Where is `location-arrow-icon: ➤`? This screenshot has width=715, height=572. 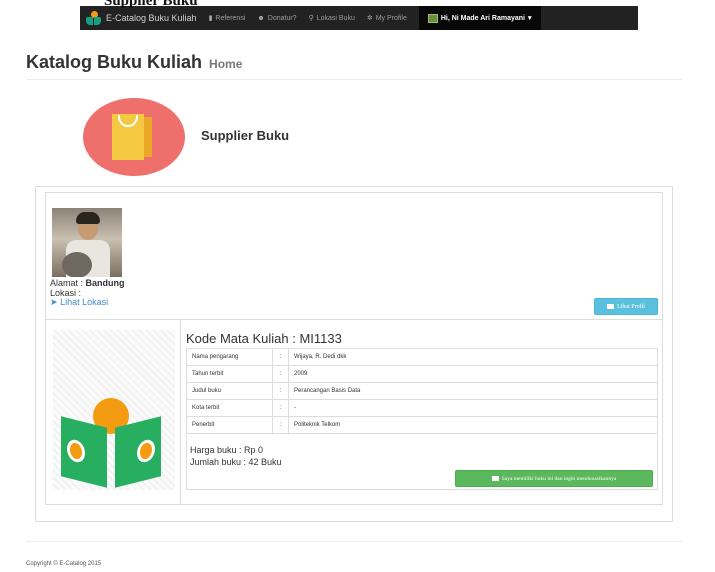 location-arrow-icon: ➤ is located at coordinates (54, 302).